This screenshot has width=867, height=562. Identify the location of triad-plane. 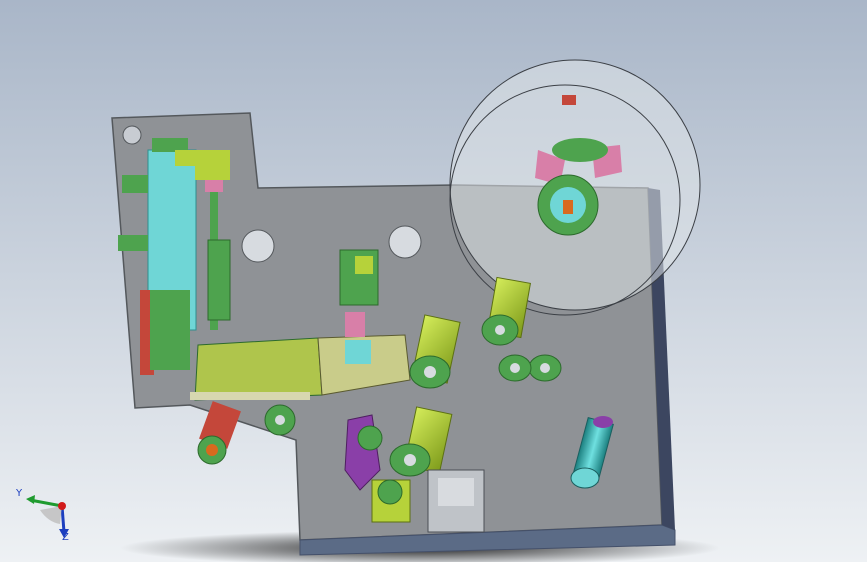
(51, 515).